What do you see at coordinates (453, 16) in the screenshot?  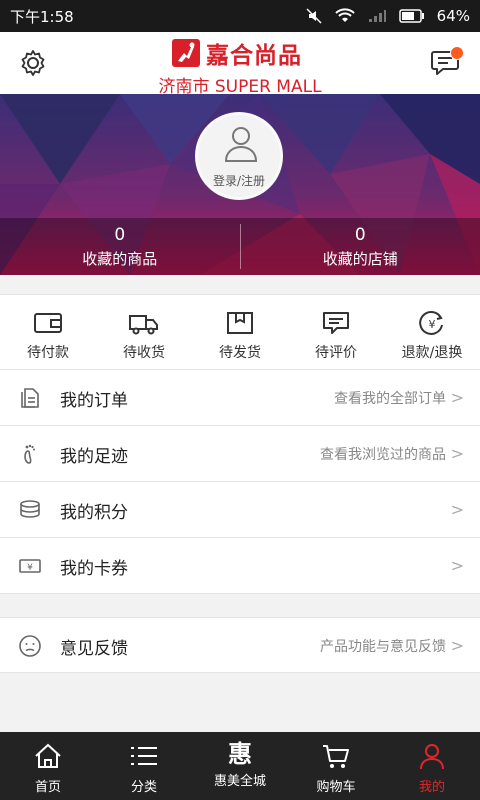 I see `battery-level: 64%` at bounding box center [453, 16].